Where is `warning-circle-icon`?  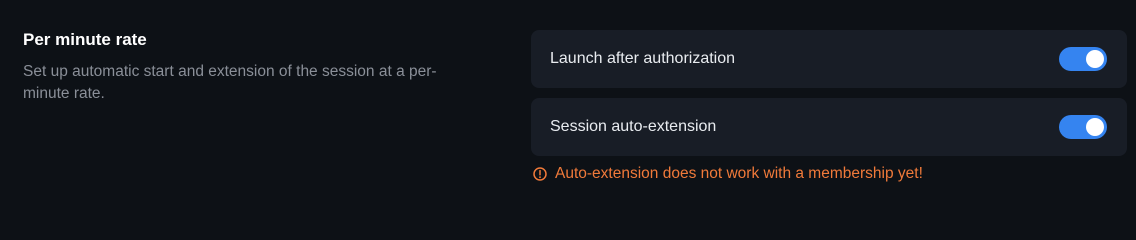 warning-circle-icon is located at coordinates (540, 174).